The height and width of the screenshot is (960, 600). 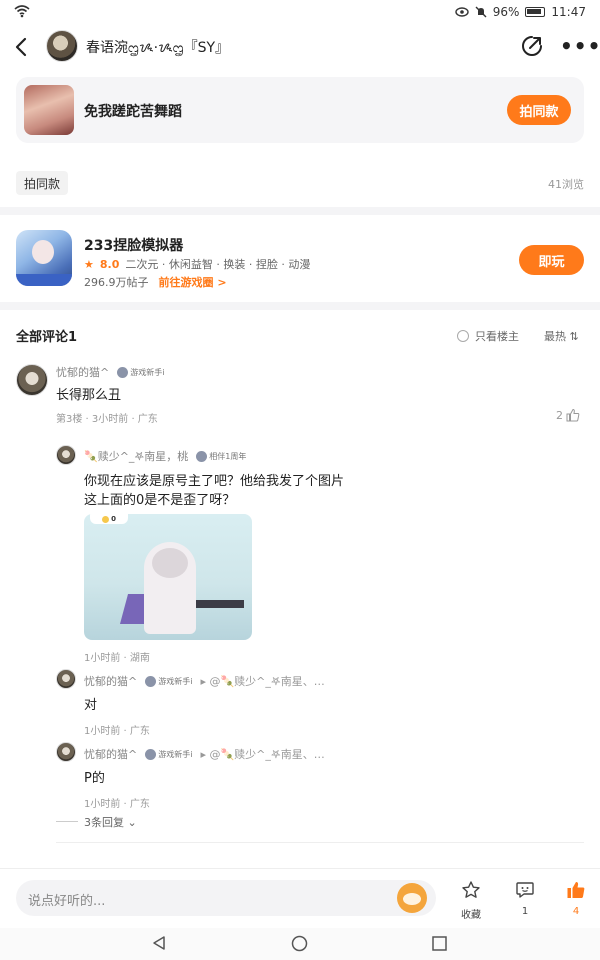 I want to click on reply-text: 对, so click(x=91, y=705).